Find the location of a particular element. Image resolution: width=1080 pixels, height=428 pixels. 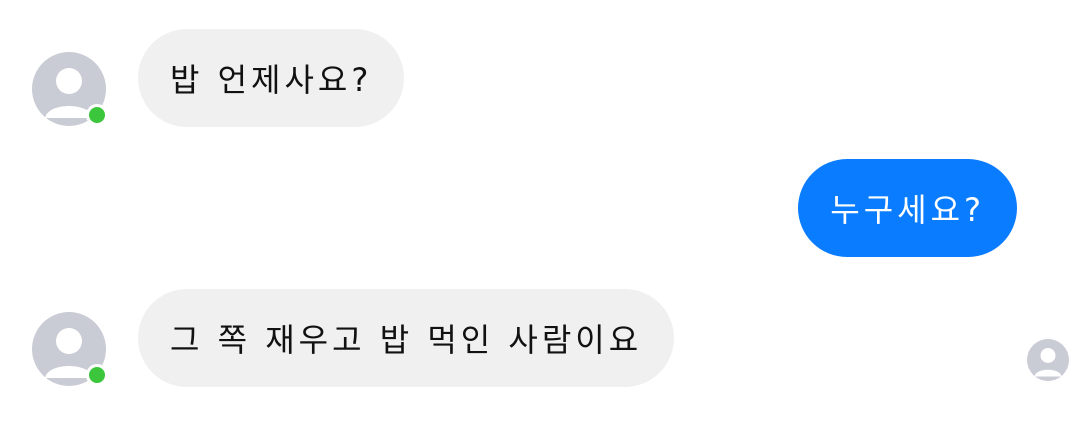

read-receipt-avatar-icon is located at coordinates (1048, 360).